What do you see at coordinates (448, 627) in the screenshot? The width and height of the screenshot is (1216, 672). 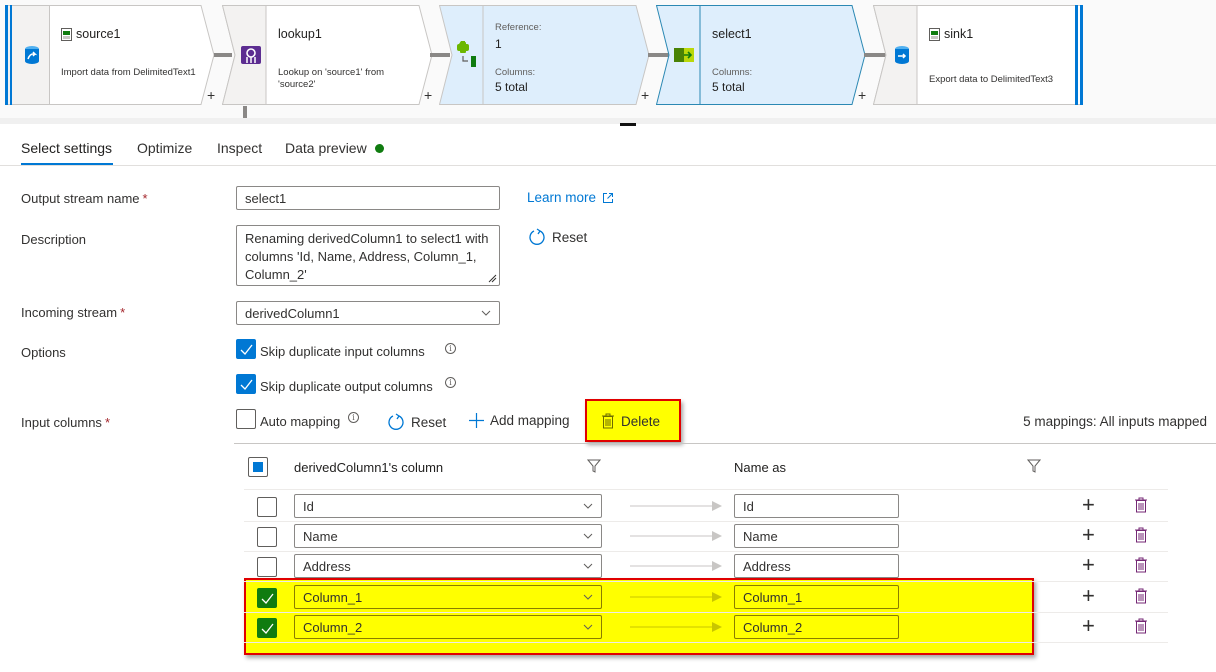 I see `source-column-dropdown: Column_2` at bounding box center [448, 627].